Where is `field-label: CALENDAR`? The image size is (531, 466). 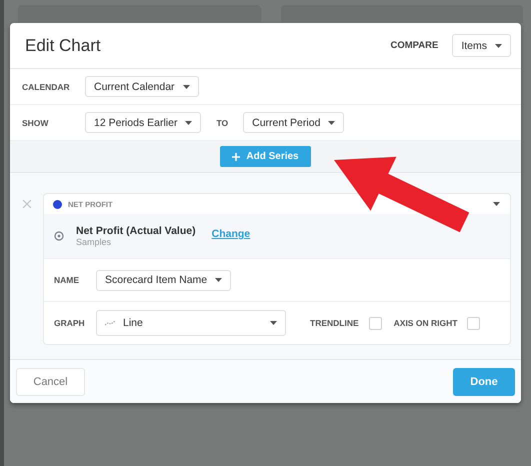 field-label: CALENDAR is located at coordinates (46, 87).